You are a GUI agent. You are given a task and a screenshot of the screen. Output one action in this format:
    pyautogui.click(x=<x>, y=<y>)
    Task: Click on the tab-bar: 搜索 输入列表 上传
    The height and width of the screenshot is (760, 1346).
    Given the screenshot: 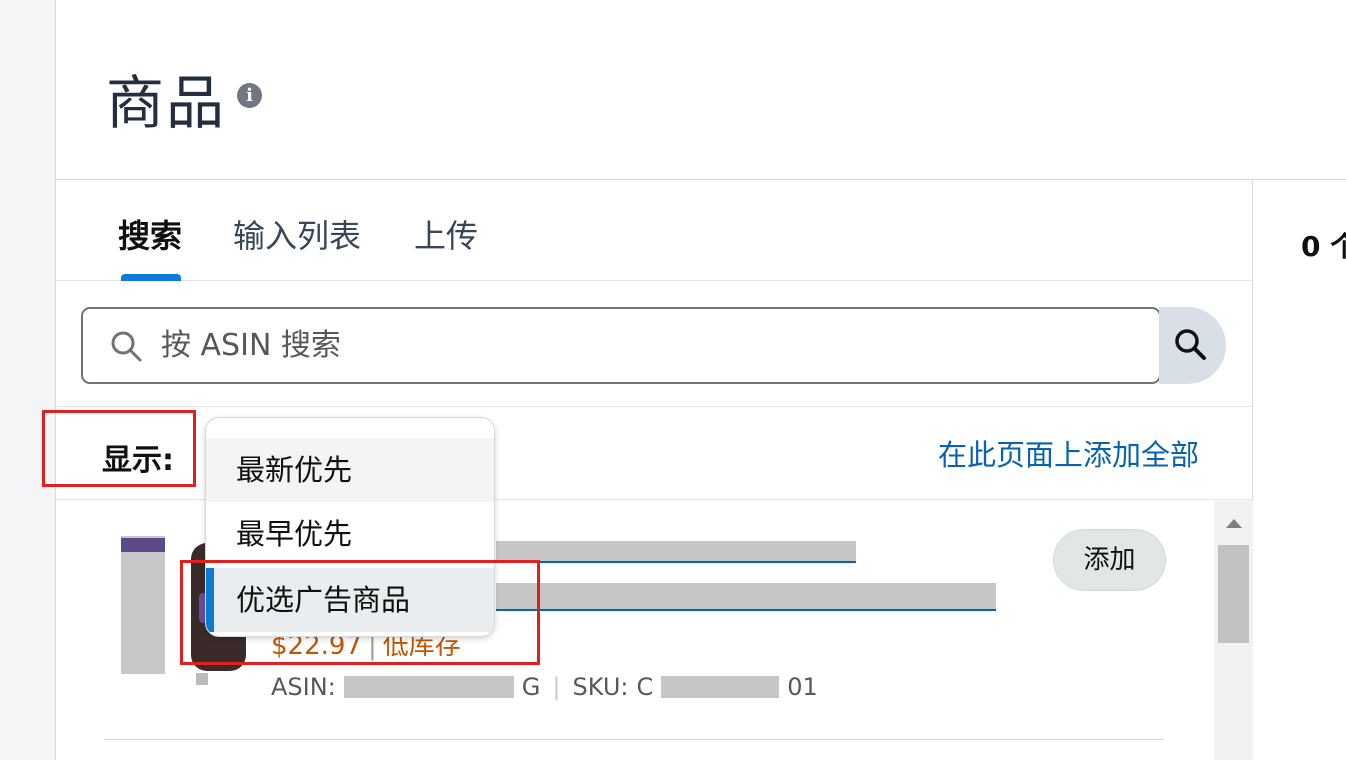 What is the action you would take?
    pyautogui.click(x=654, y=231)
    